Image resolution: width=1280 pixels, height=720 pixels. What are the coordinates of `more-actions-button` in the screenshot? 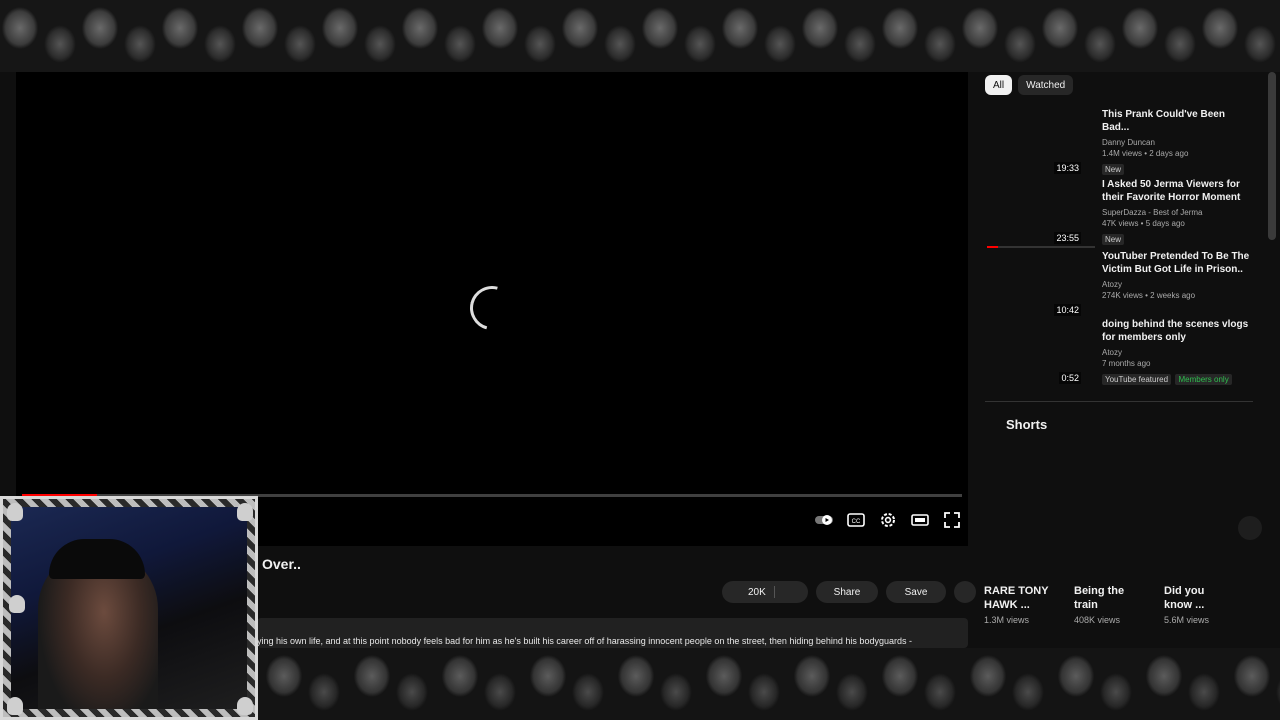 It's located at (965, 592).